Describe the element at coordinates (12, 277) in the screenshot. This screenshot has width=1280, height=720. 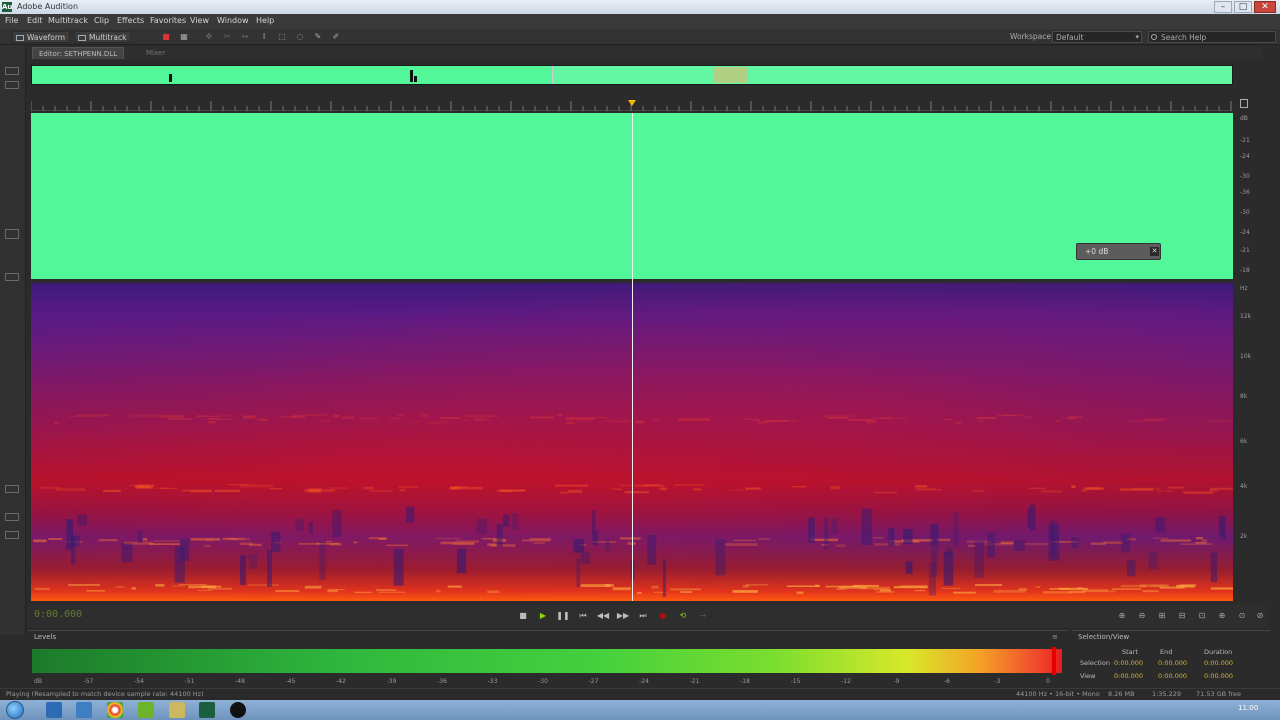
I see `panel-toggle-media` at that location.